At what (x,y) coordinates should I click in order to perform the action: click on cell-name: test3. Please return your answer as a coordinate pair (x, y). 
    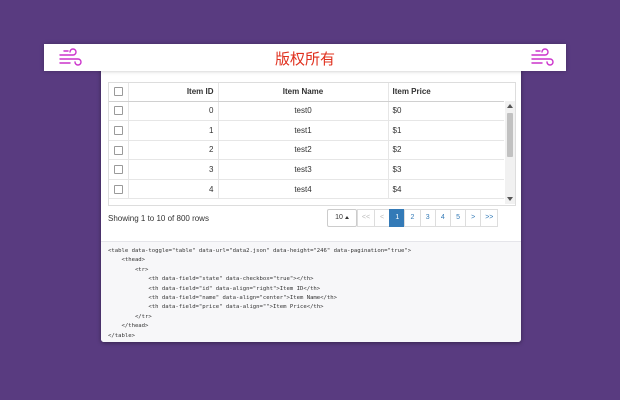
    Looking at the image, I should click on (303, 169).